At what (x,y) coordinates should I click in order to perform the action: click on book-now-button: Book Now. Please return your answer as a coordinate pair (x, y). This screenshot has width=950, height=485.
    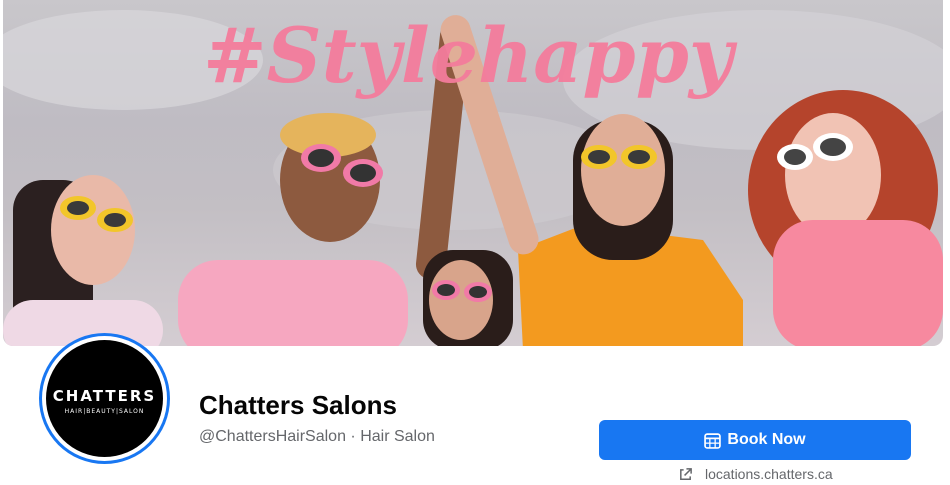
    Looking at the image, I should click on (755, 440).